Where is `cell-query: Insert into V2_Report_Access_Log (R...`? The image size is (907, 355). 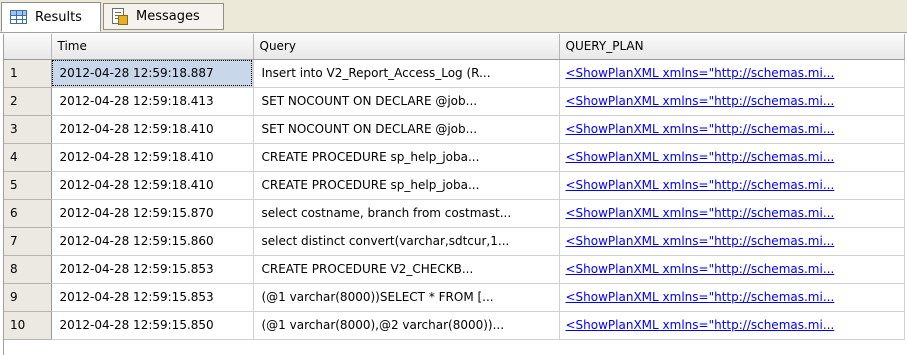 cell-query: Insert into V2_Report_Access_Log (R... is located at coordinates (406, 73).